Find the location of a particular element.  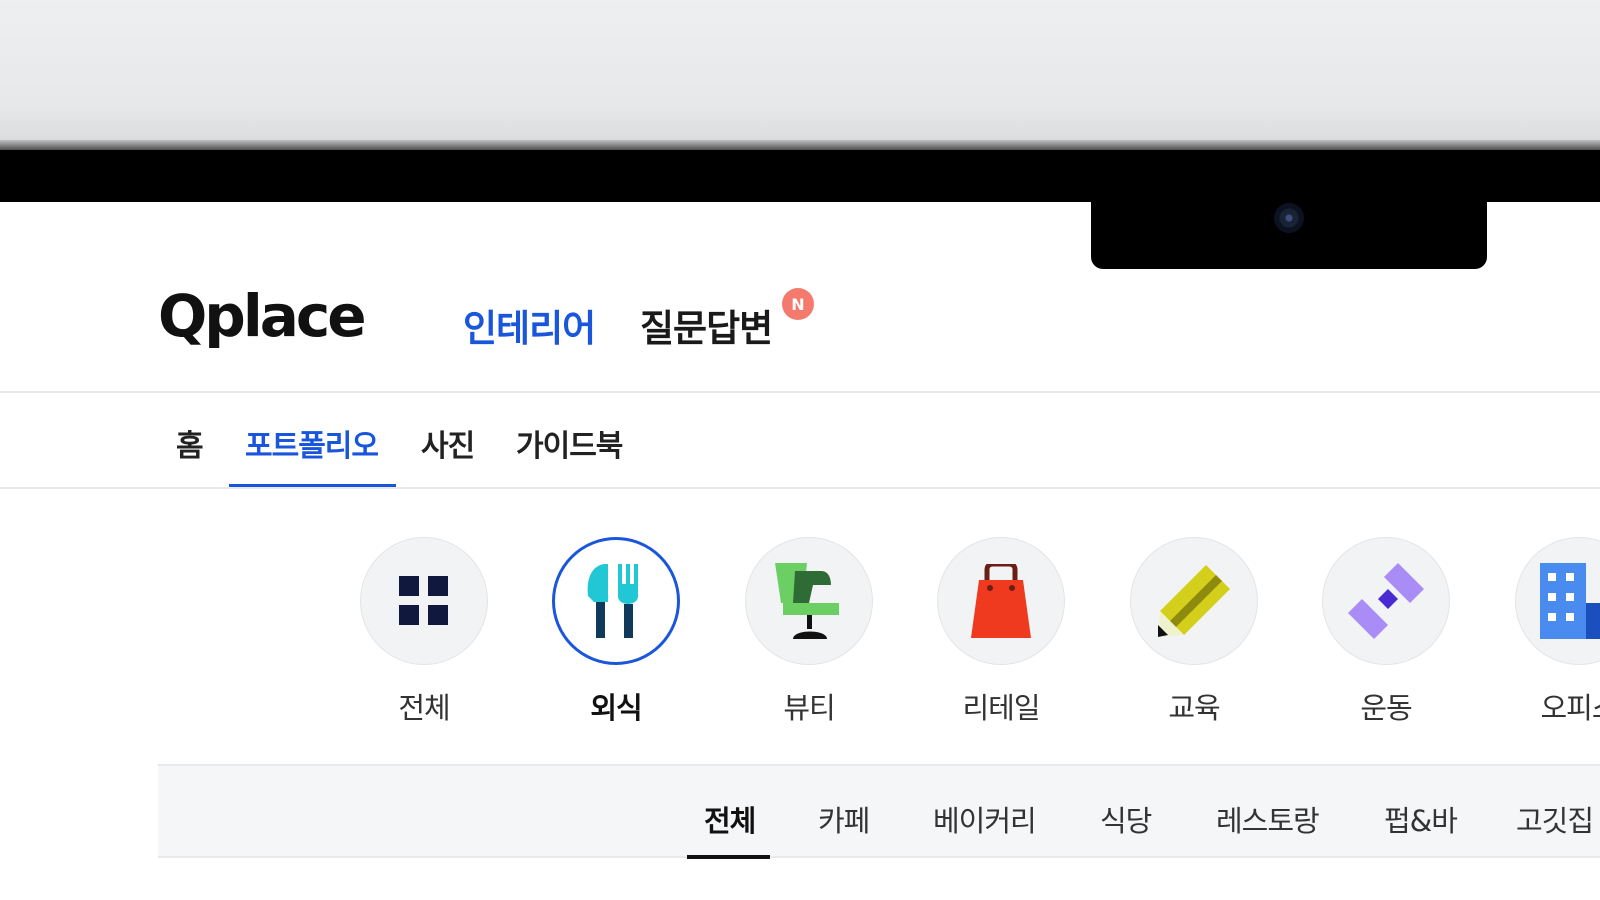

category-education: 교육 is located at coordinates (1194, 631).